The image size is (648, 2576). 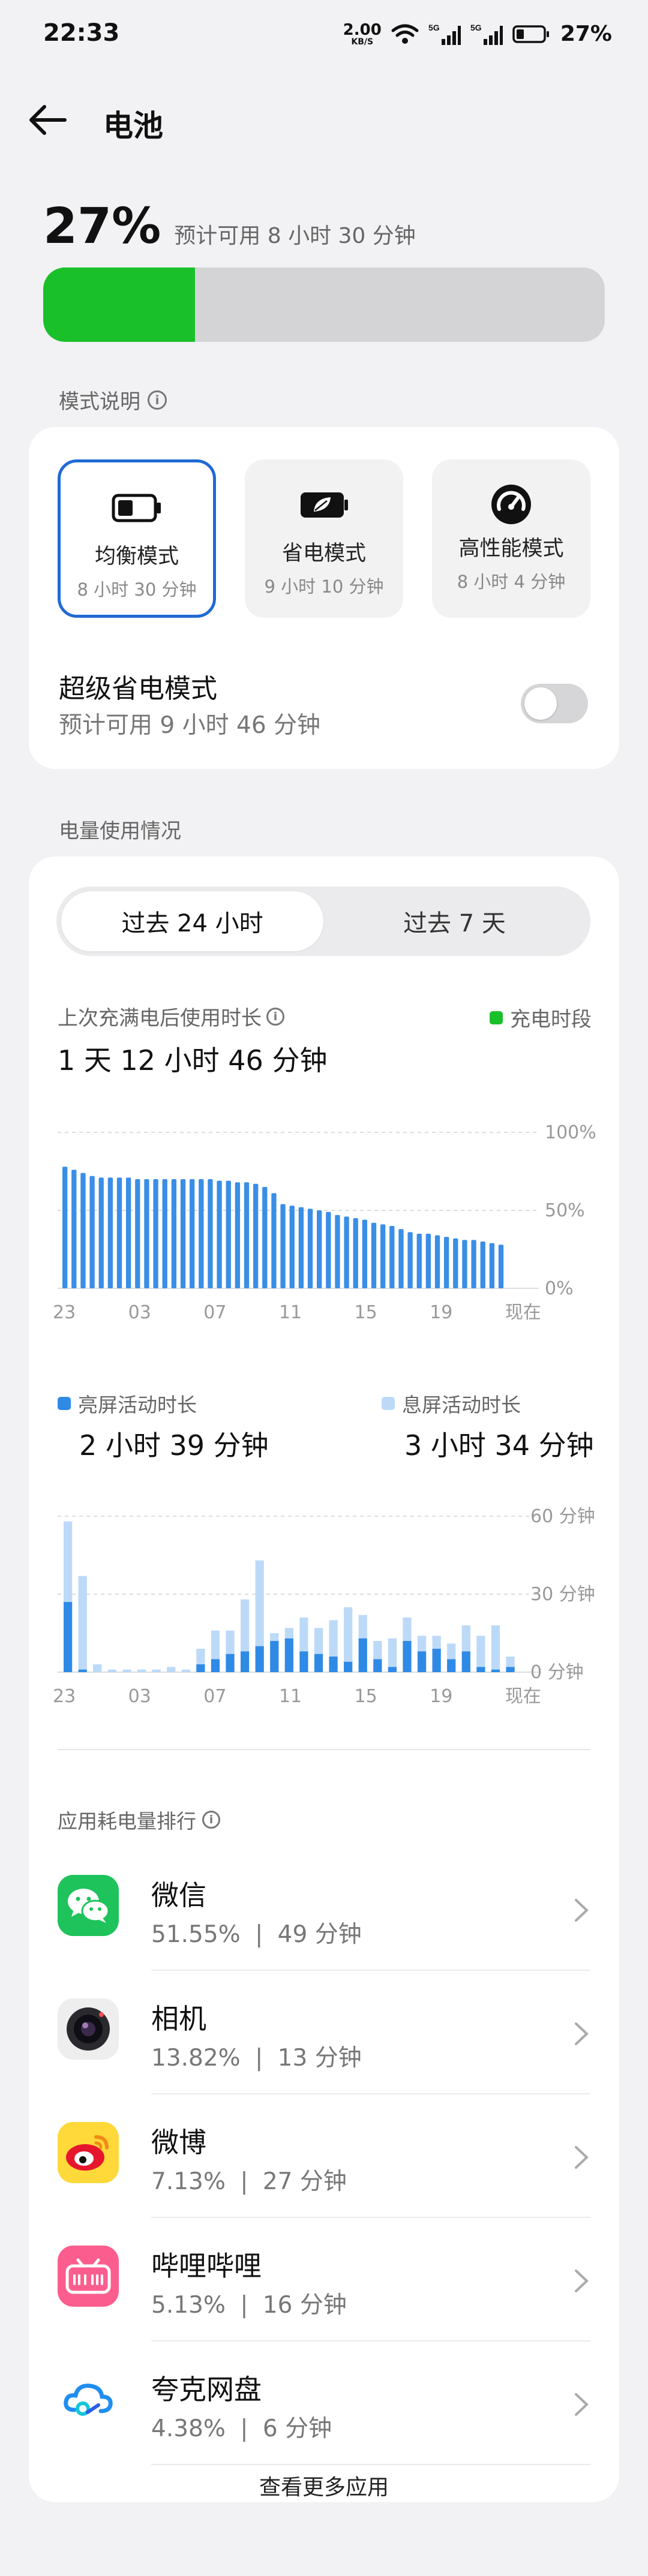 I want to click on activity-chart-x-tick-label: 11, so click(x=290, y=1697).